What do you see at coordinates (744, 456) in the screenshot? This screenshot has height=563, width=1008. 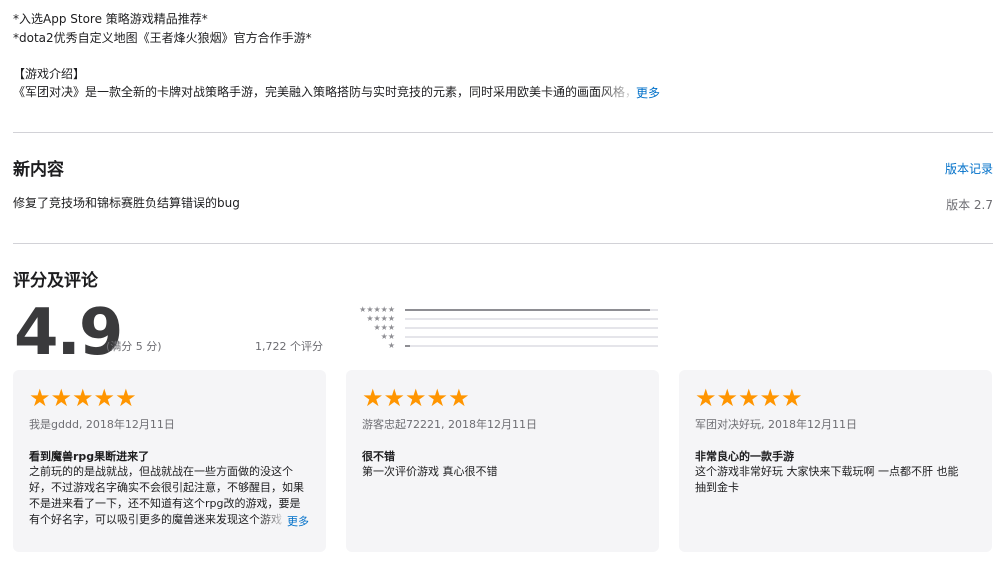 I see `review-title: 非常良心的一款手游` at bounding box center [744, 456].